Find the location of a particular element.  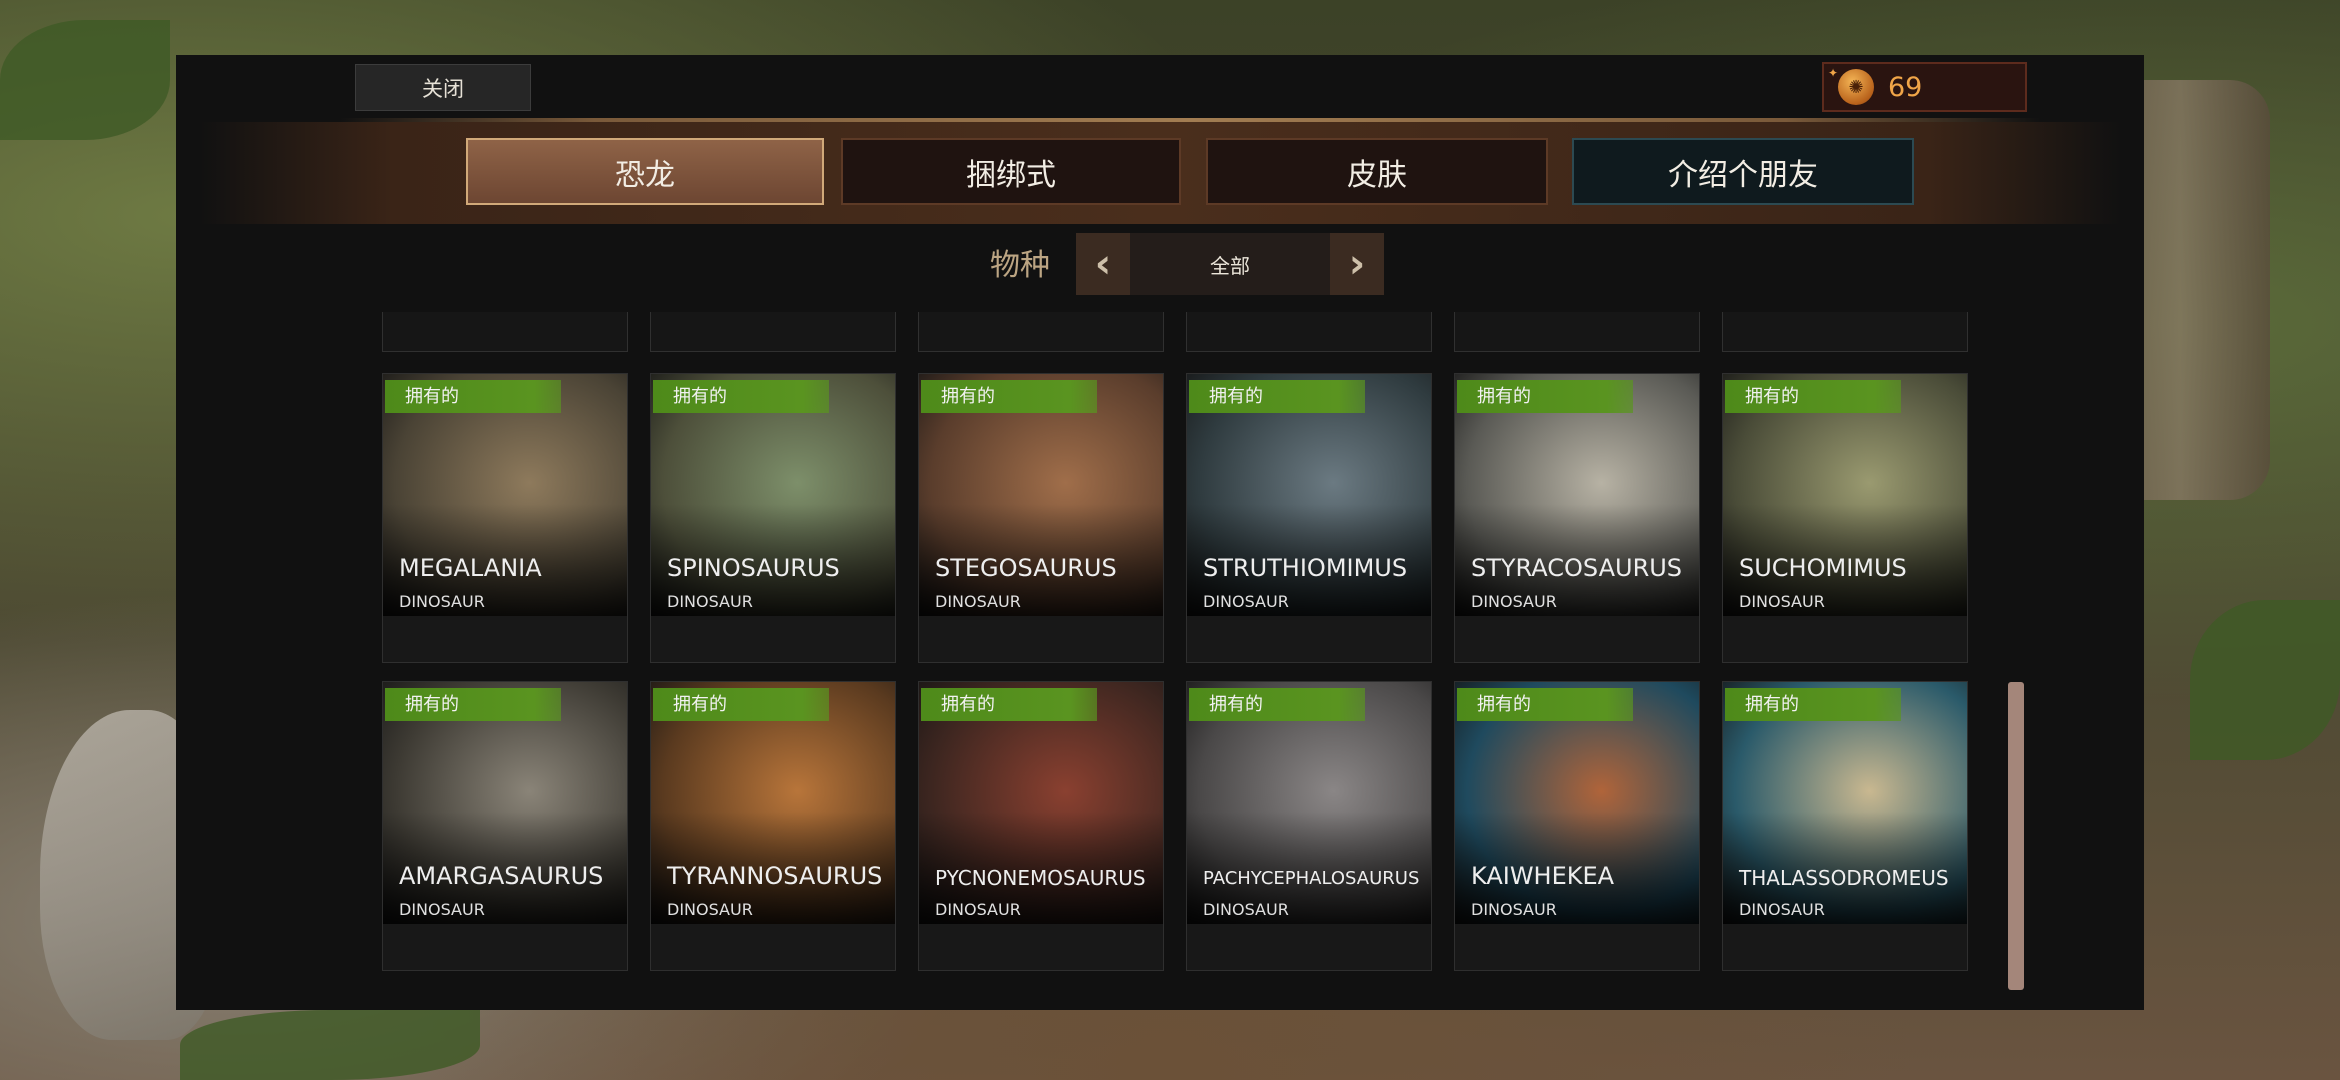

dino-card-thalassodromeus: 拥有的 THALASSODROMEUS DINOSAUR is located at coordinates (1845, 826).